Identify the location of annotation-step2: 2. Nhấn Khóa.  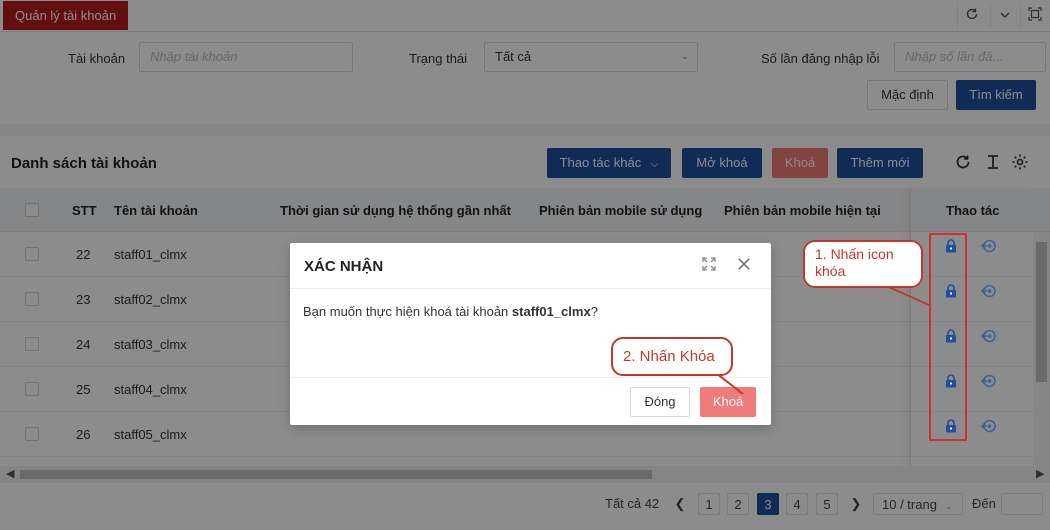
(672, 356).